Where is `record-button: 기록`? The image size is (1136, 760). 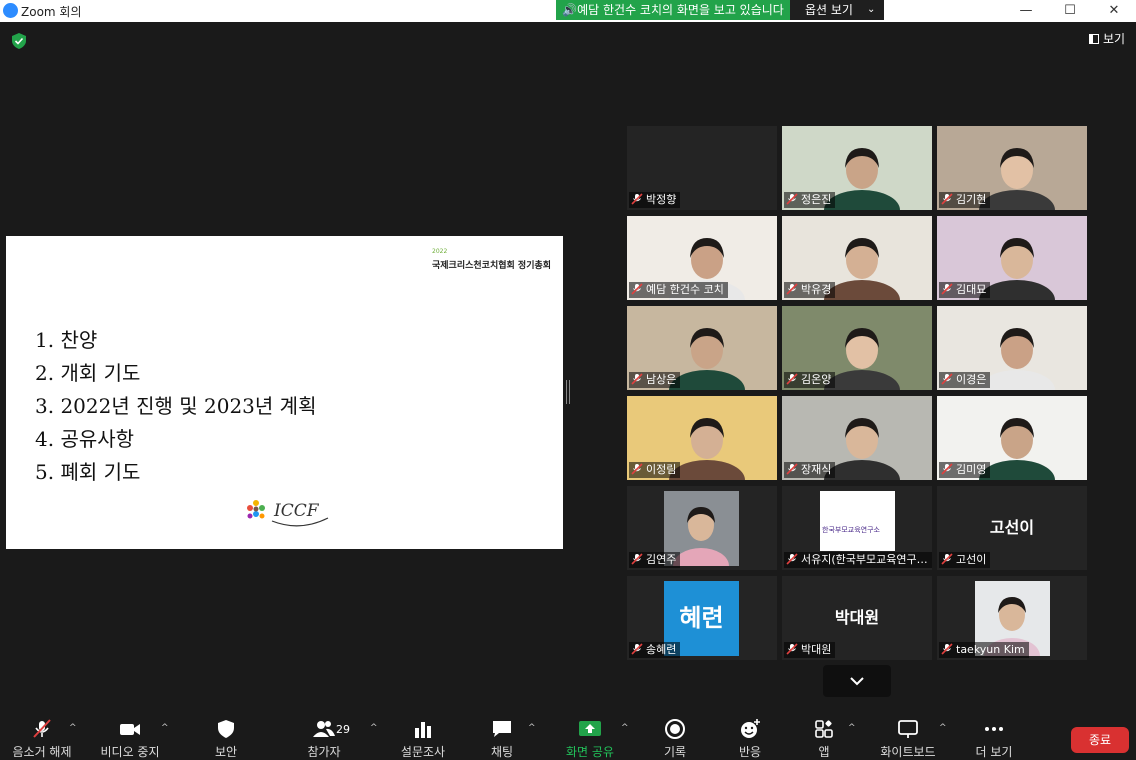
record-button: 기록 is located at coordinates (675, 732).